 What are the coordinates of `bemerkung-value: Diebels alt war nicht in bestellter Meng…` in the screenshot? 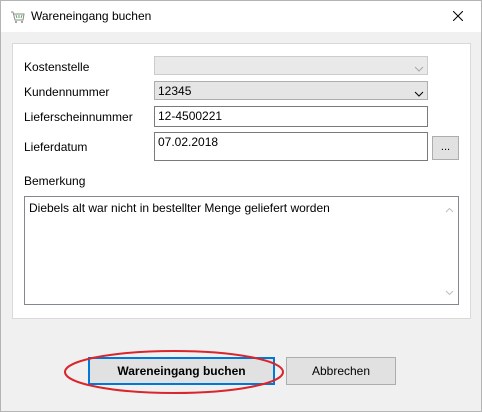 It's located at (179, 208).